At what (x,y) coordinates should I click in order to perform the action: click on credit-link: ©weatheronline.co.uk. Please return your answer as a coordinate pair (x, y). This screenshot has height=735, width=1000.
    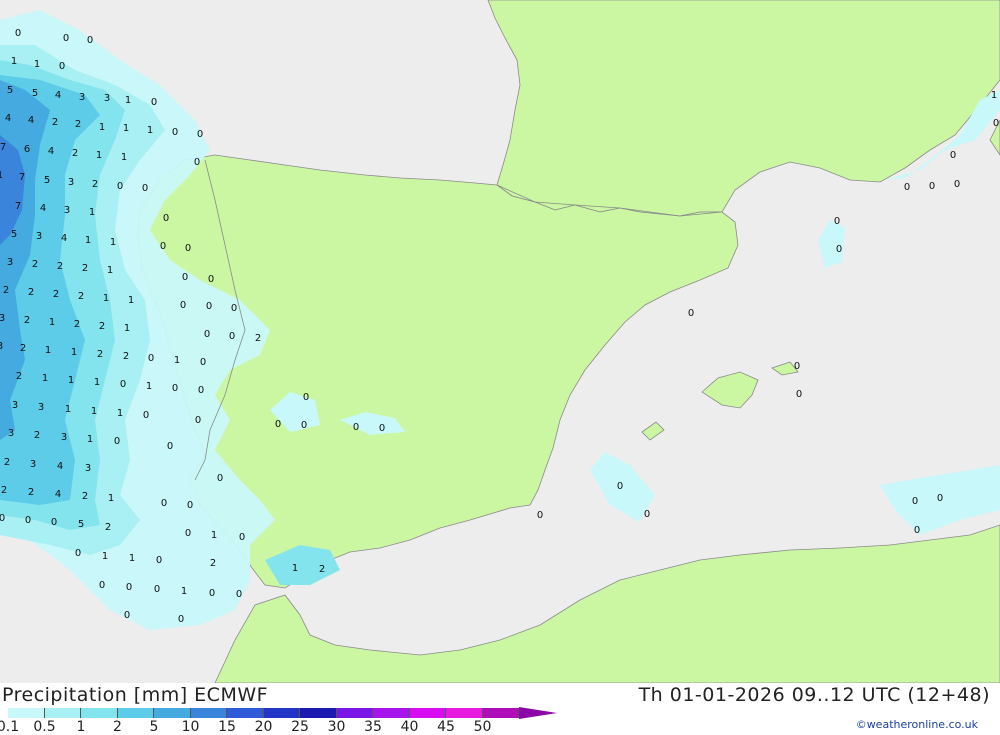
    Looking at the image, I should click on (917, 724).